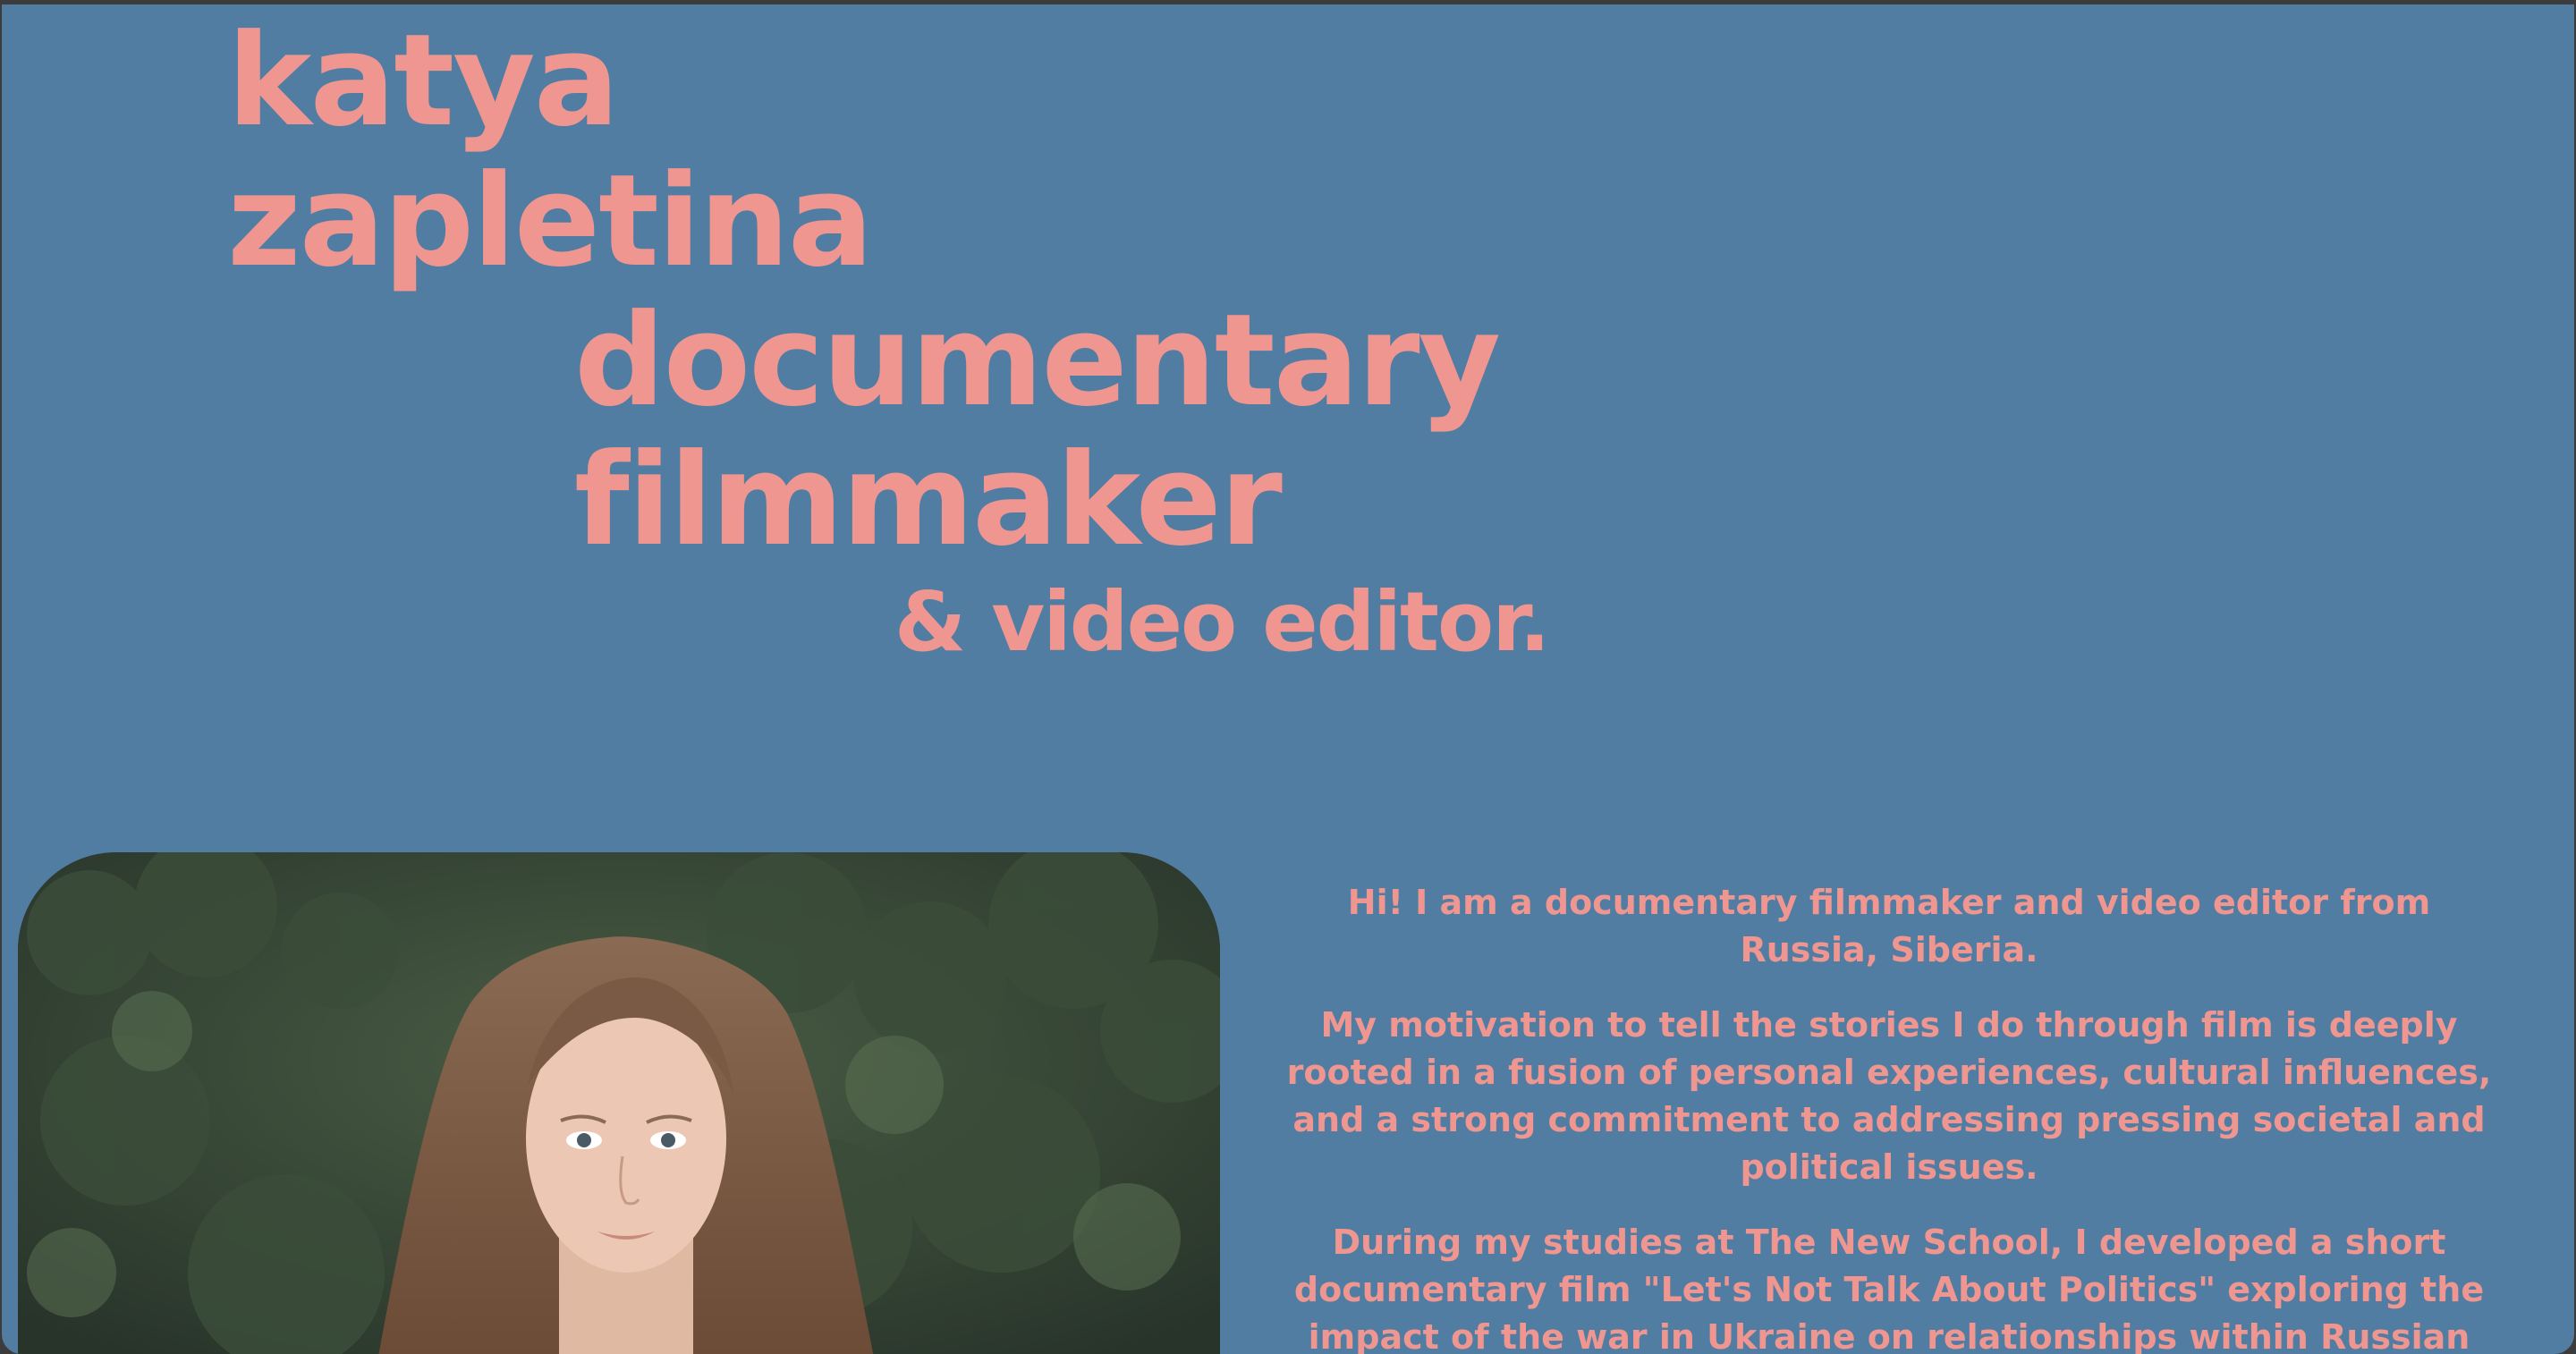 The image size is (2576, 1354). What do you see at coordinates (1222, 622) in the screenshot?
I see `hero-role-video-editor: & video editor.` at bounding box center [1222, 622].